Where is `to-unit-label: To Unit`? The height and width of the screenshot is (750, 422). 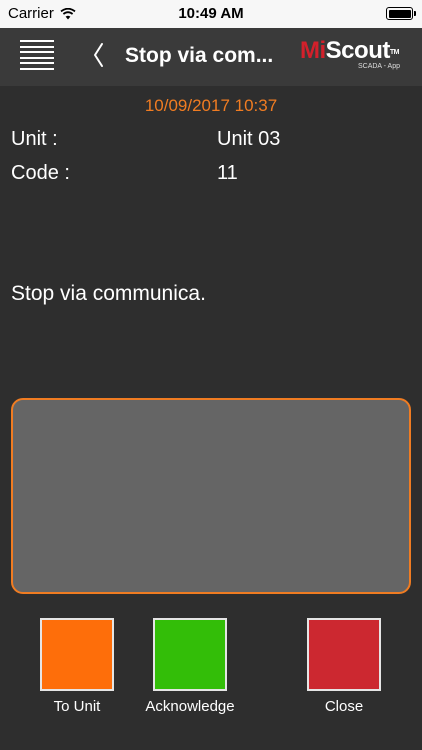 to-unit-label: To Unit is located at coordinates (77, 706).